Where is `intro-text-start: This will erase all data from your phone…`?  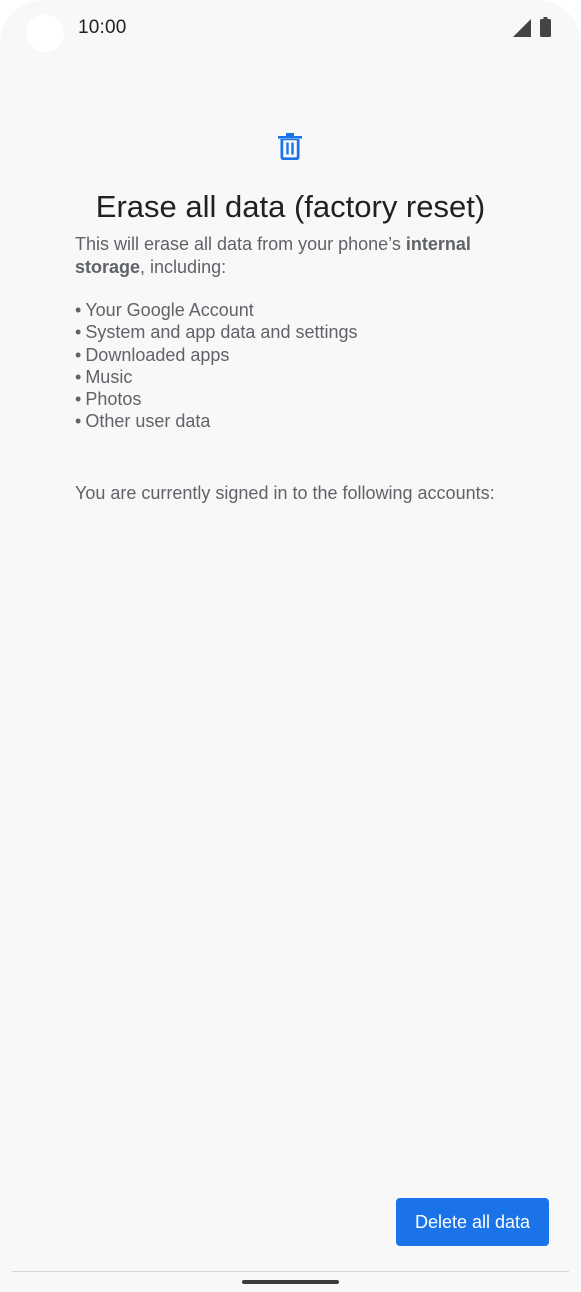 intro-text-start: This will erase all data from your phone… is located at coordinates (240, 244).